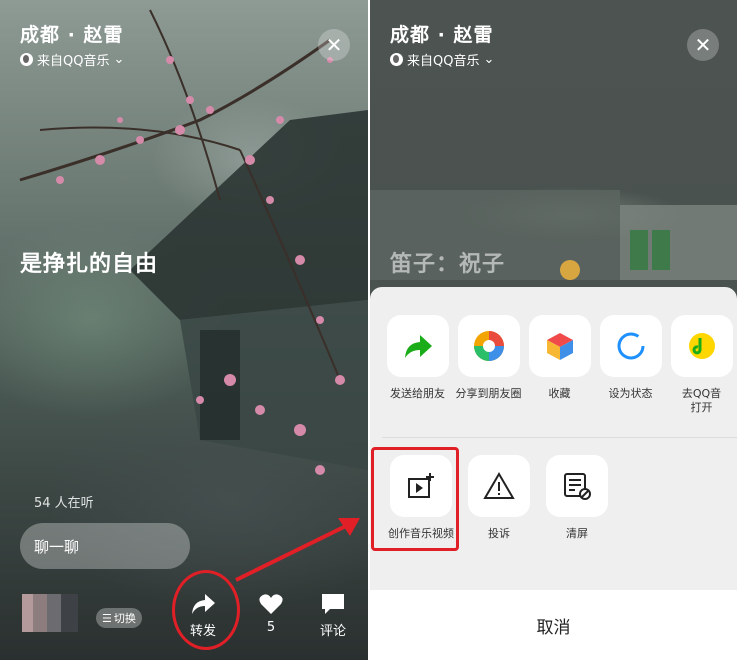  What do you see at coordinates (415, 499) in the screenshot?
I see `create-video-highlight-box` at bounding box center [415, 499].